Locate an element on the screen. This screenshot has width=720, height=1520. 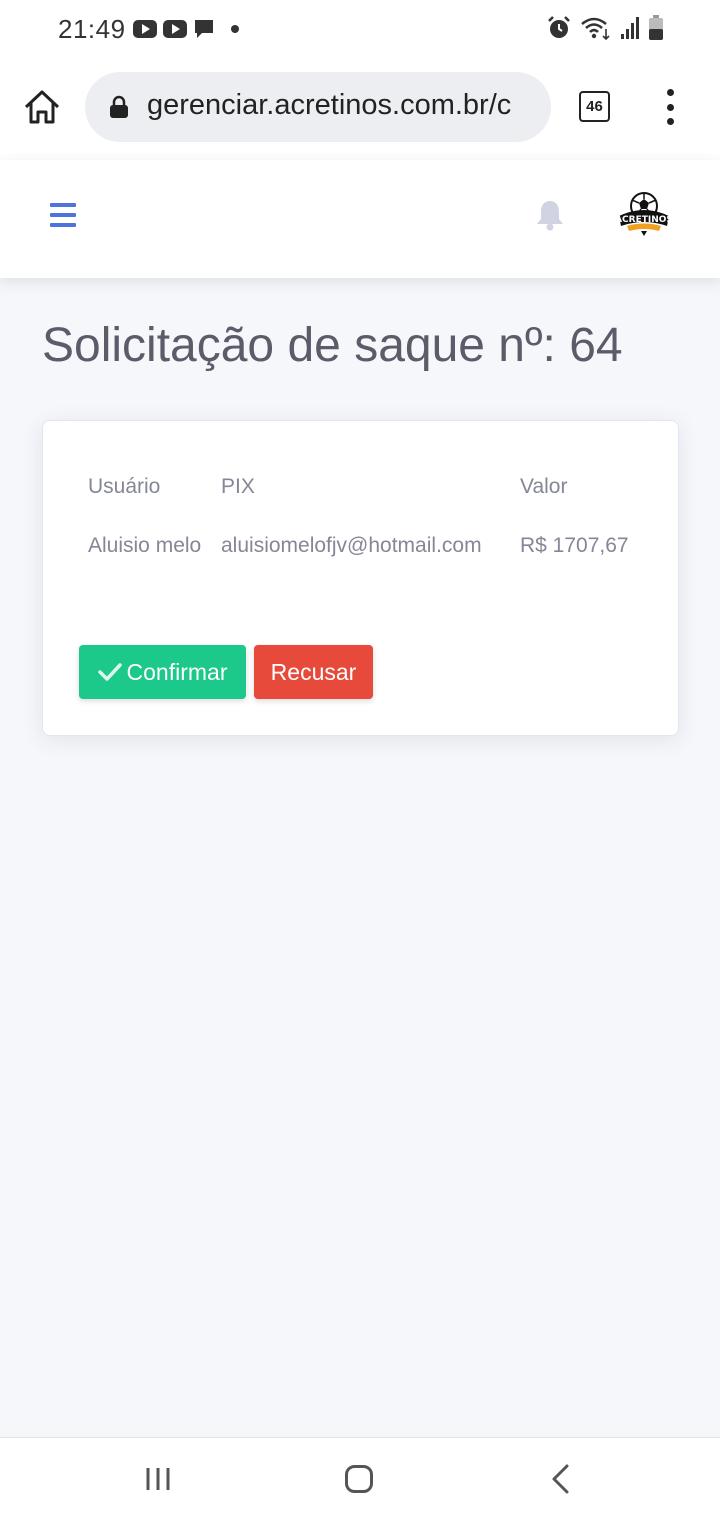
status-bar: 21:49 is located at coordinates (360, 28).